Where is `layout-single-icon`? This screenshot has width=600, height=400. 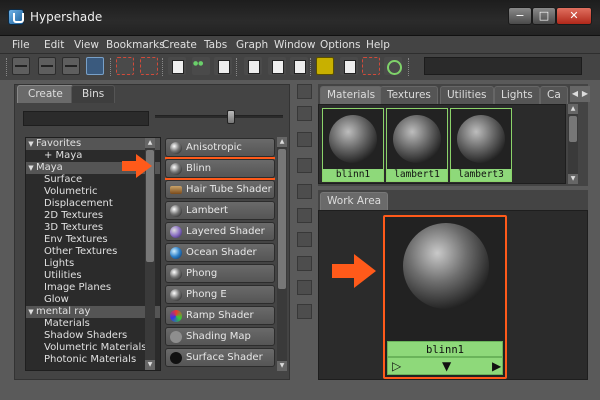
layout-single-icon is located at coordinates (95, 66).